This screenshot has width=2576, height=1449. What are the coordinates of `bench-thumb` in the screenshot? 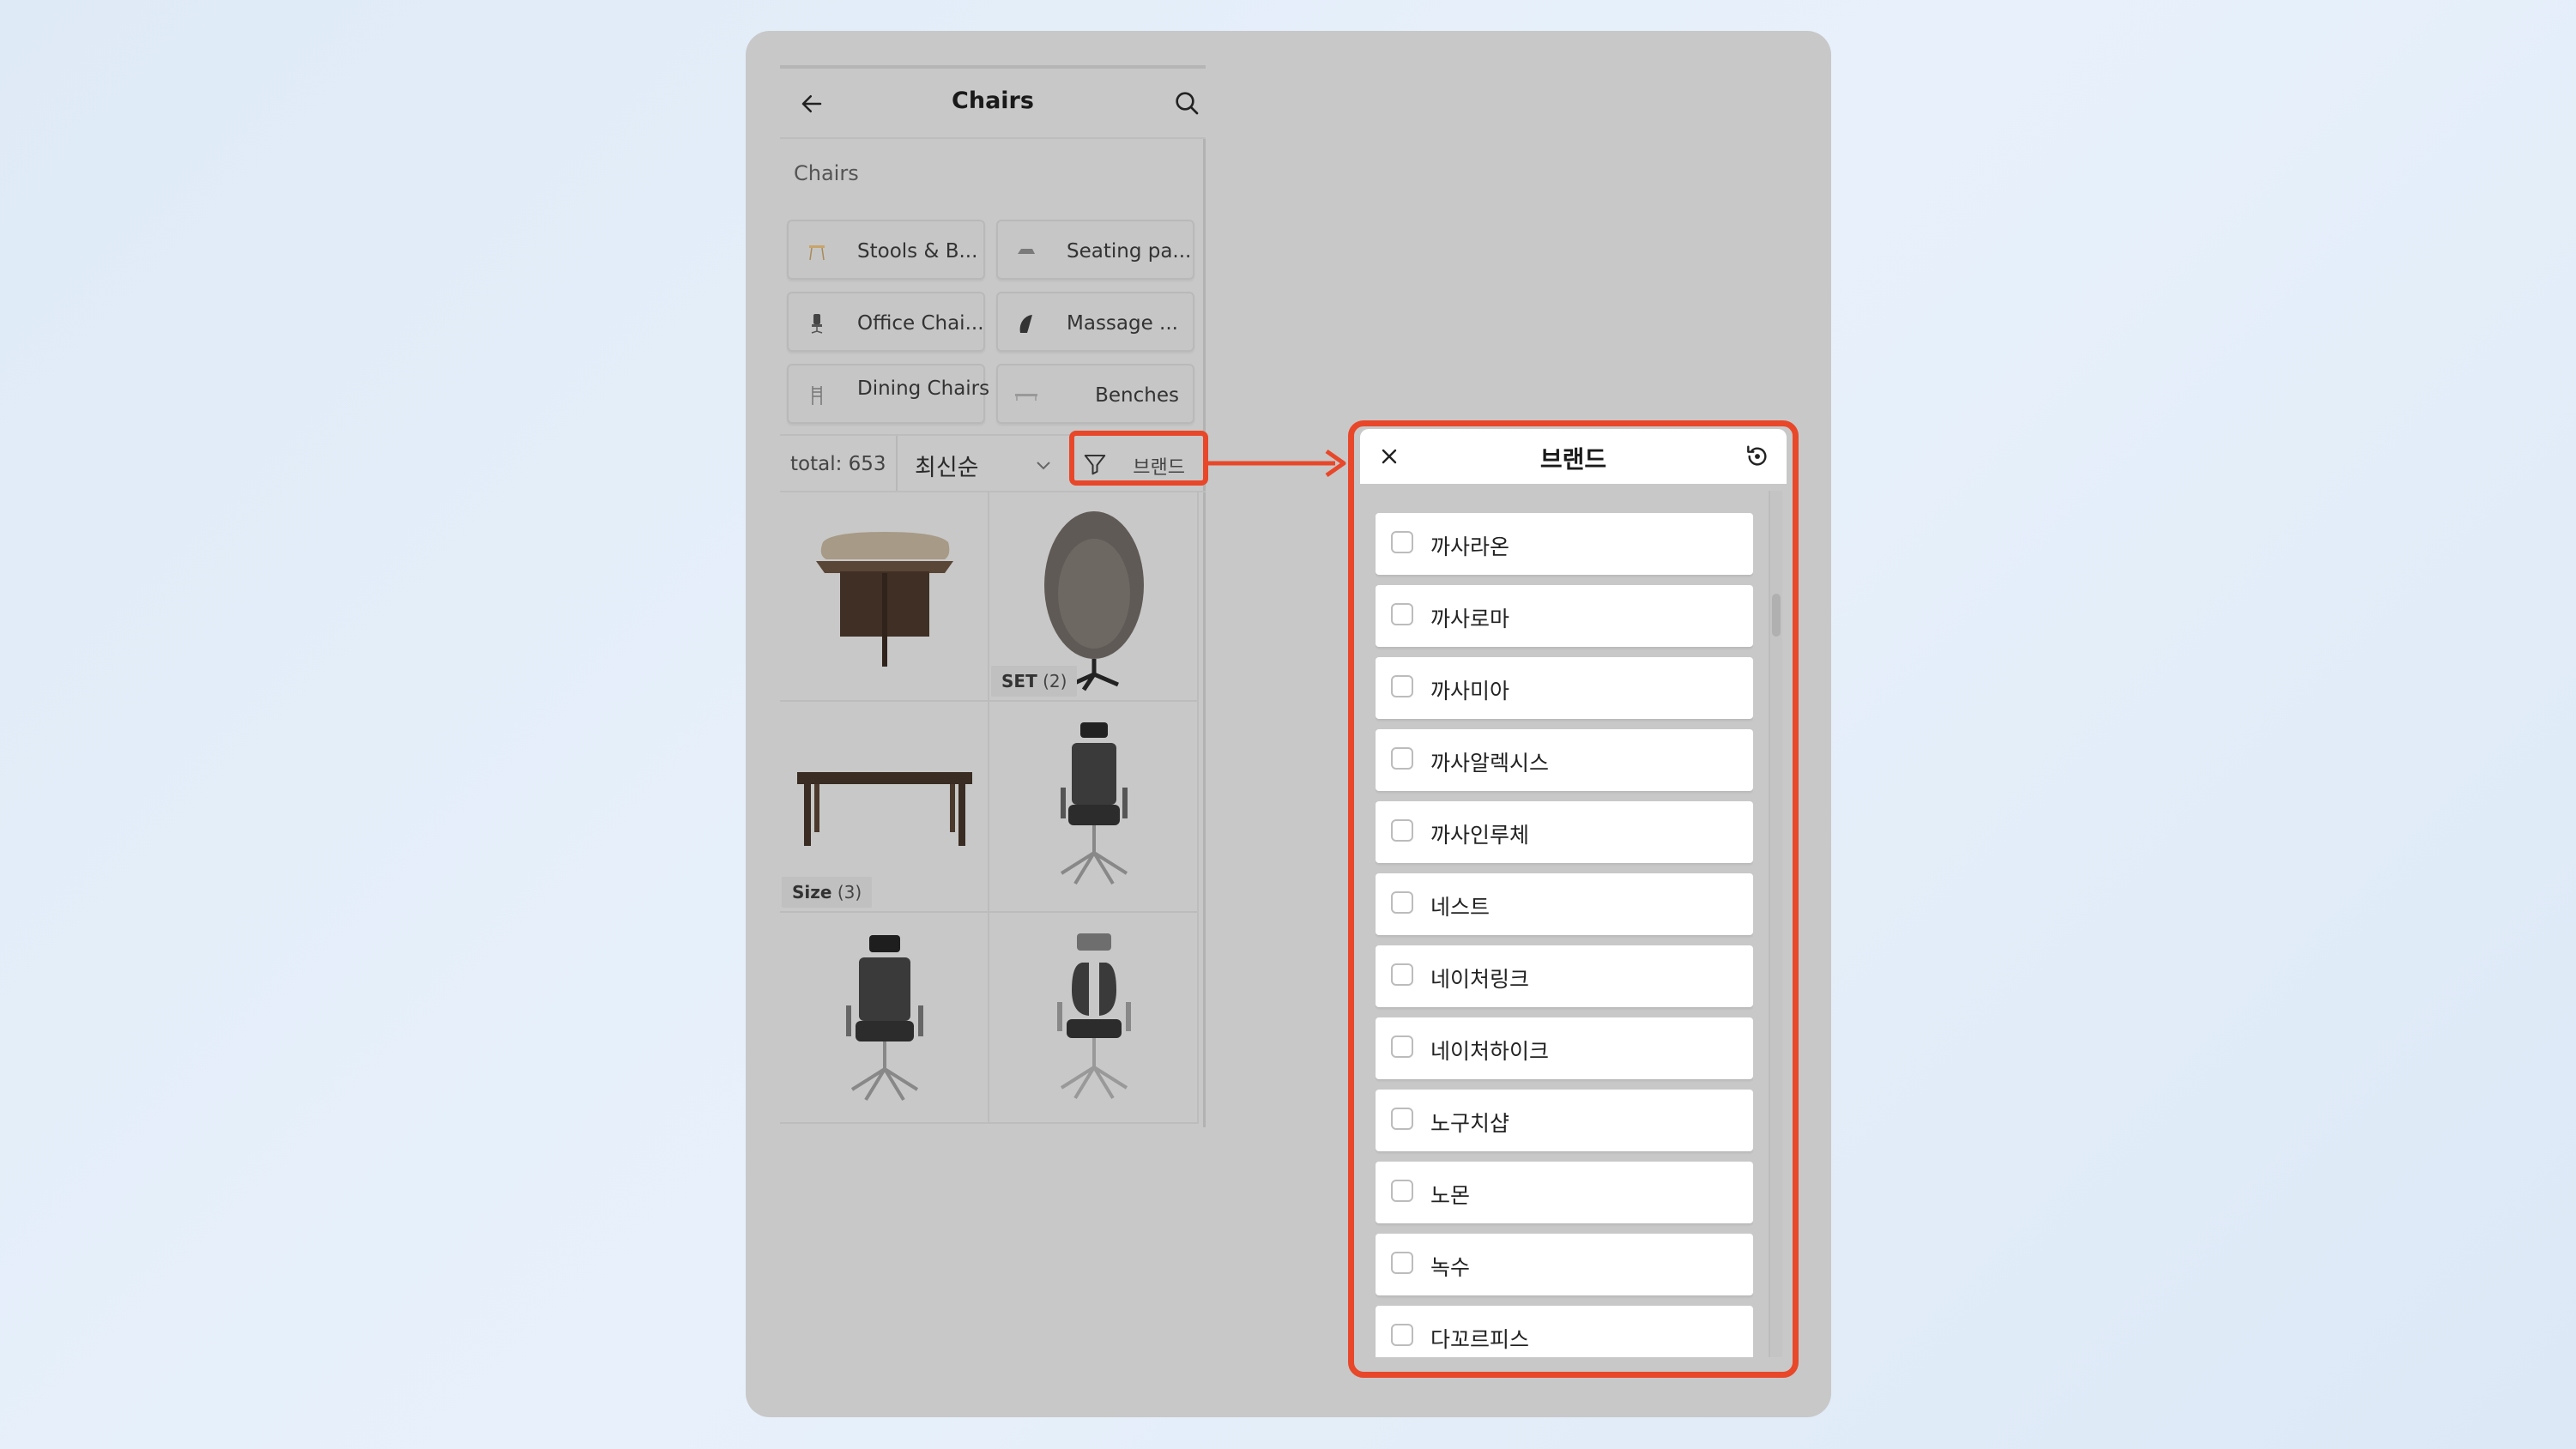 It's located at (1026, 397).